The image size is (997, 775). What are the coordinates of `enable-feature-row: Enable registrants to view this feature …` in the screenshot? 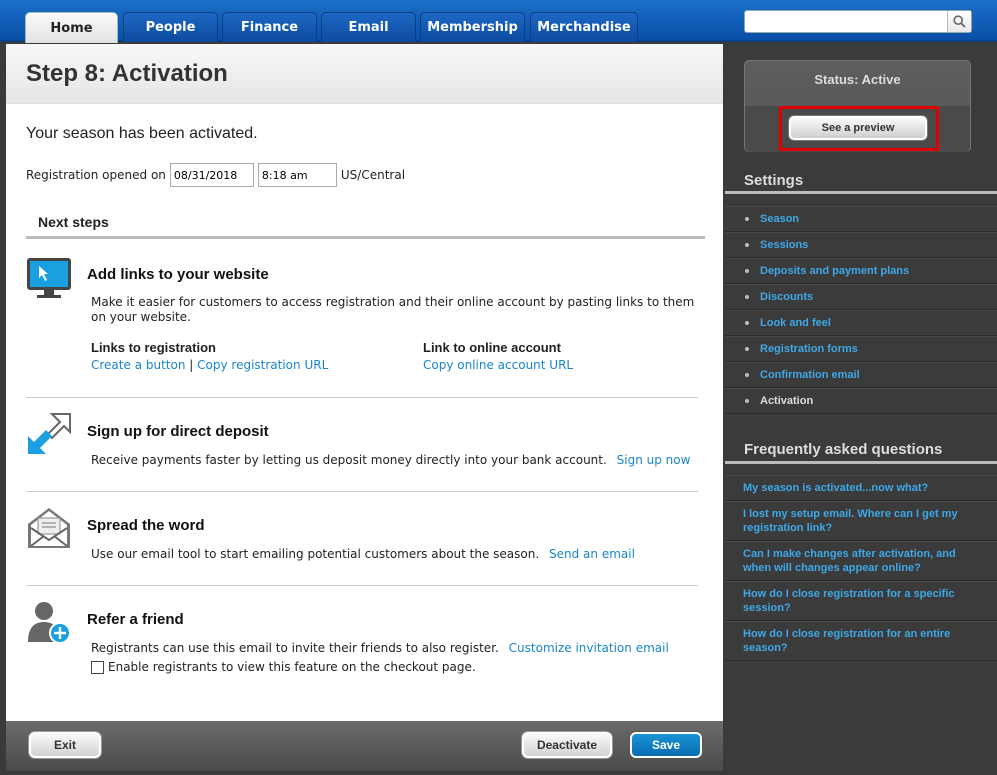 It's located at (283, 667).